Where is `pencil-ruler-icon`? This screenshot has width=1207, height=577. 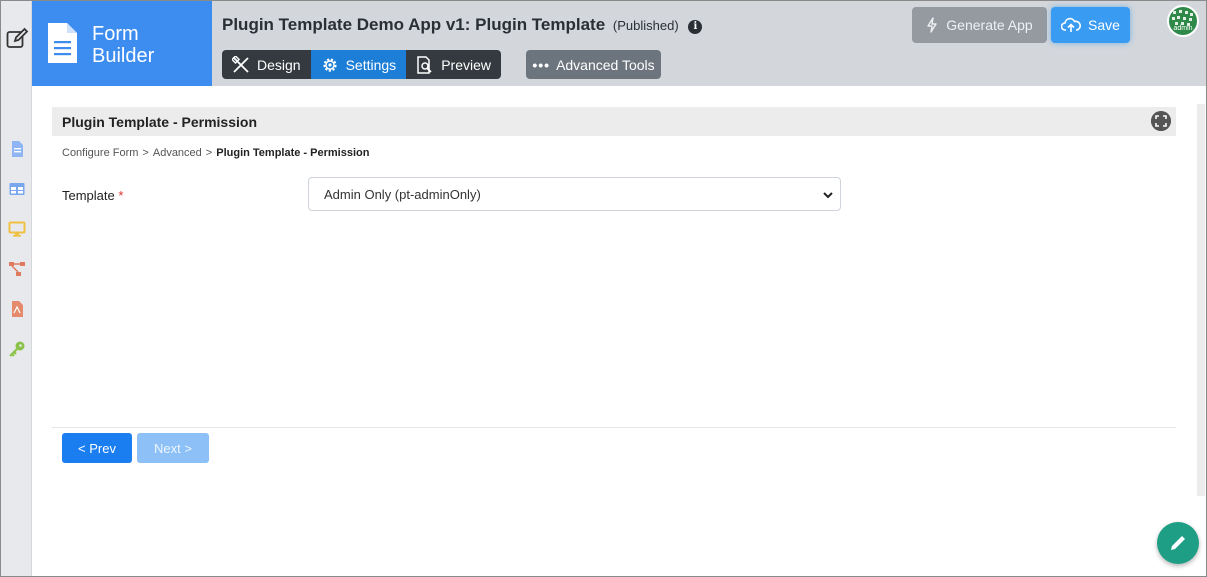 pencil-ruler-icon is located at coordinates (240, 64).